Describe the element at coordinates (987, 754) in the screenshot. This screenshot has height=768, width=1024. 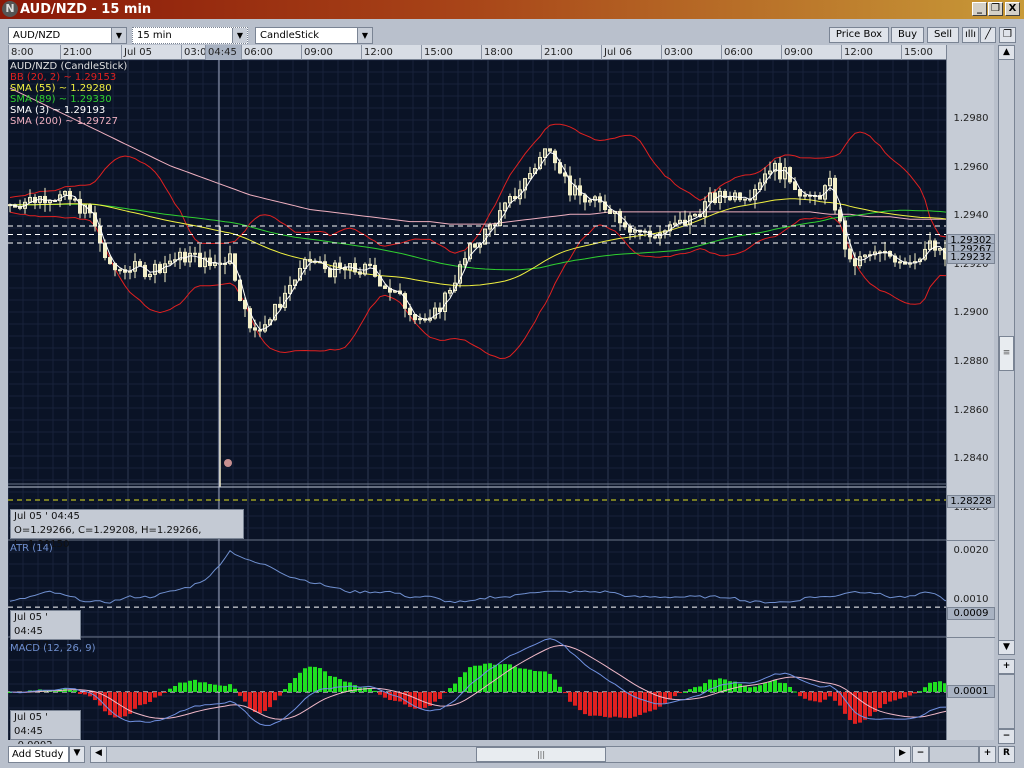
I see `zoom-in-button: +` at that location.